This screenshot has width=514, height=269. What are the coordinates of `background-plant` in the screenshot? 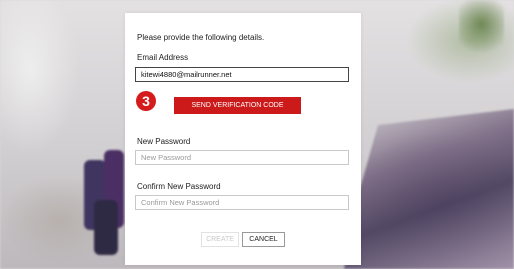 It's located at (481, 30).